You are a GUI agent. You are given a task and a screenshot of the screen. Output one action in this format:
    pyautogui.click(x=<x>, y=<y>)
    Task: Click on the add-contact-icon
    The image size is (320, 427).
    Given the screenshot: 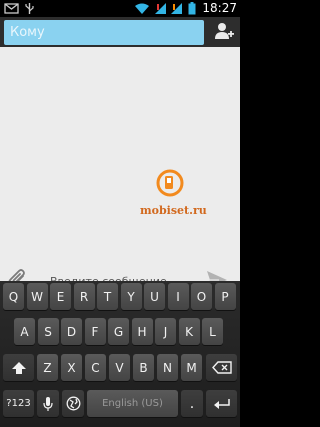 What is the action you would take?
    pyautogui.click(x=224, y=32)
    